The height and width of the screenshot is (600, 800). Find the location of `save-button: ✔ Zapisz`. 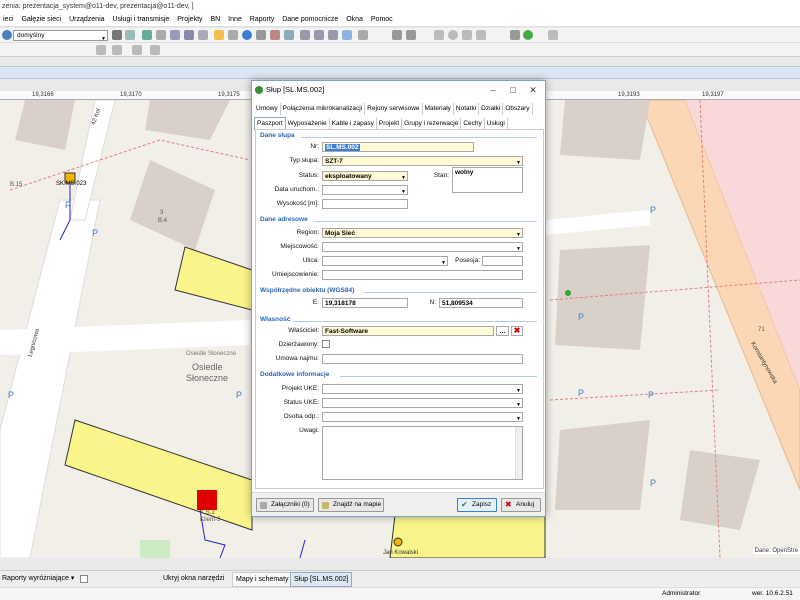

save-button: ✔ Zapisz is located at coordinates (477, 505).